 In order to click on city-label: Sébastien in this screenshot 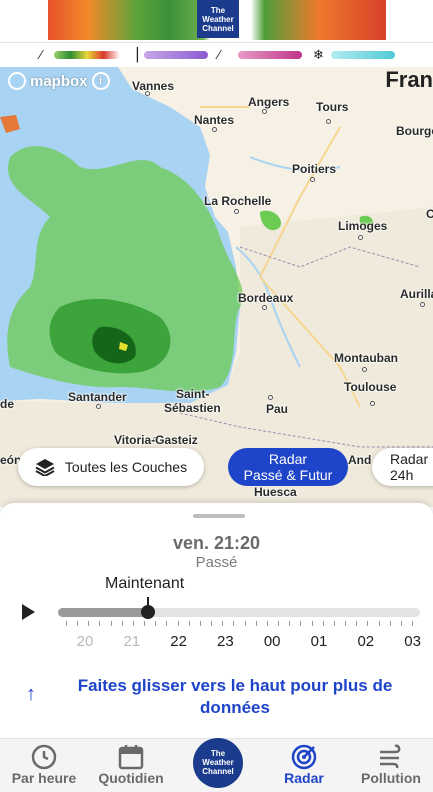, I will do `click(192, 408)`.